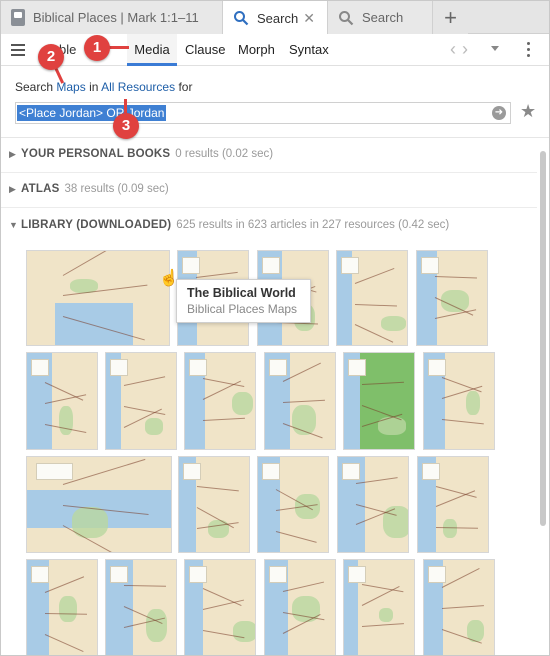 This screenshot has width=550, height=656. I want to click on tooltip-subtitle: Biblical Places Maps, so click(242, 309).